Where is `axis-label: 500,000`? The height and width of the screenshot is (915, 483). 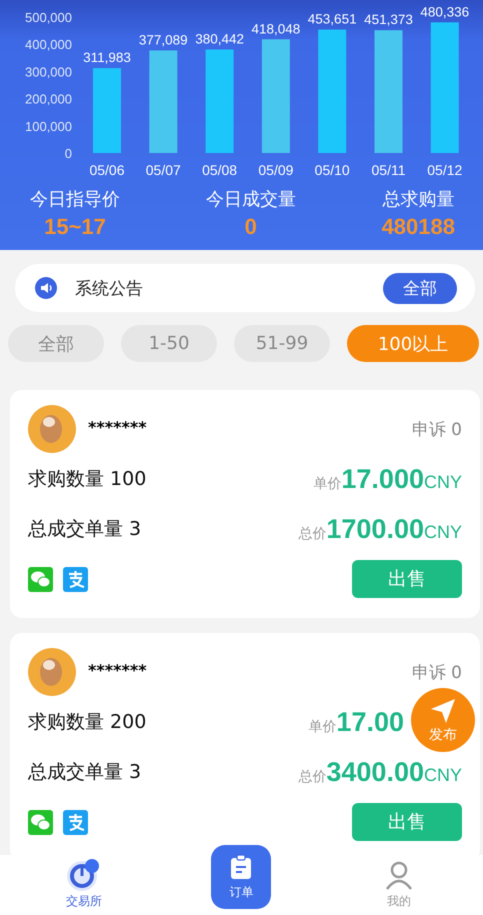
axis-label: 500,000 is located at coordinates (48, 17).